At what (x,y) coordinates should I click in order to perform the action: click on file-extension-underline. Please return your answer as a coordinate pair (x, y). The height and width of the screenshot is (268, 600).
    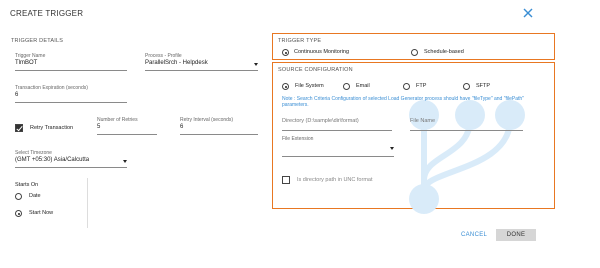
    Looking at the image, I should click on (338, 156).